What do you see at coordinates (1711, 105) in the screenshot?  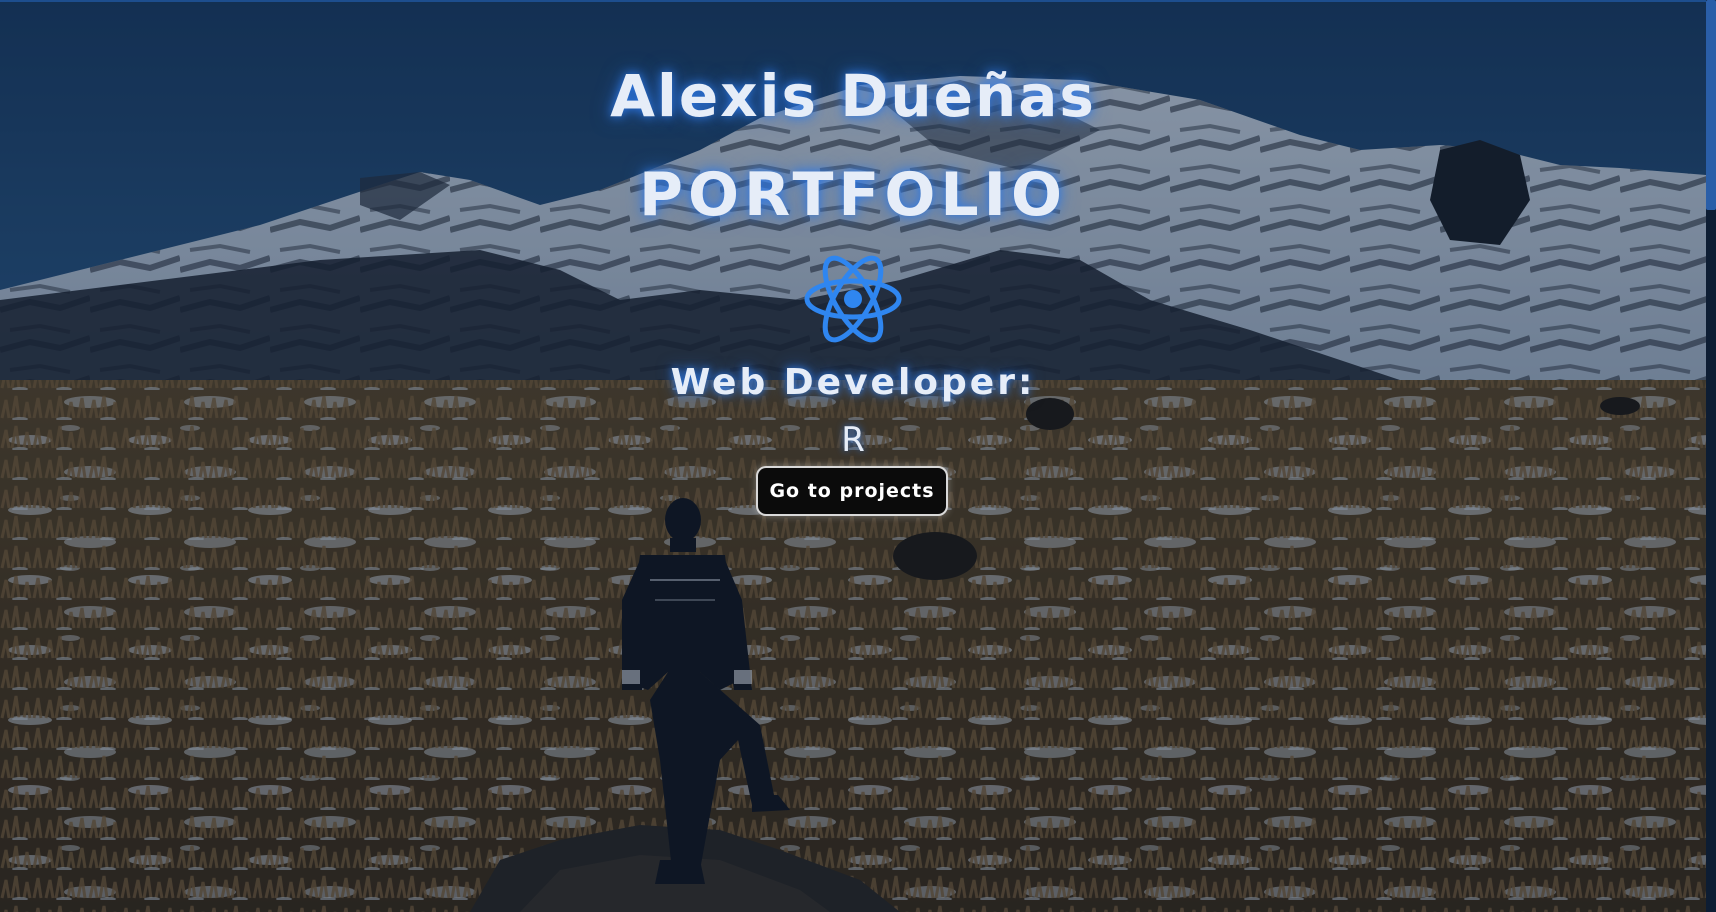 I see `scrollbar-thumb` at bounding box center [1711, 105].